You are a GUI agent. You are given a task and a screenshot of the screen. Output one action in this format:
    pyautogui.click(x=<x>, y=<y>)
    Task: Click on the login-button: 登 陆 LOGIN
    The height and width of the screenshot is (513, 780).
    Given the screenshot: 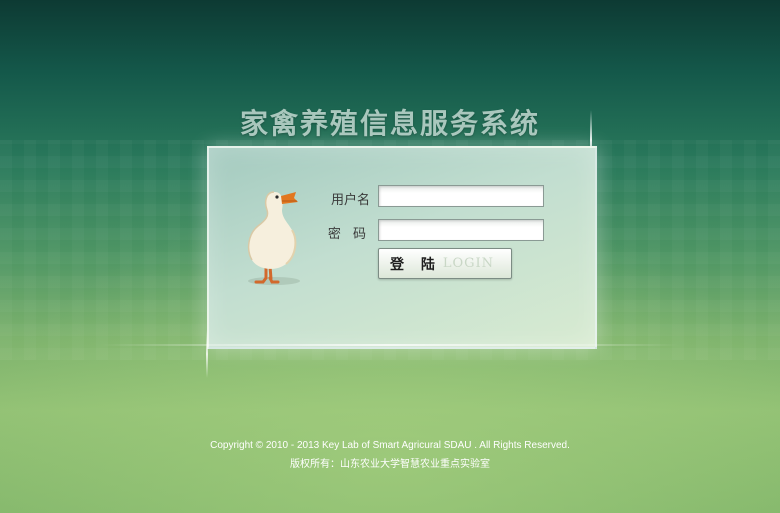 What is the action you would take?
    pyautogui.click(x=445, y=263)
    